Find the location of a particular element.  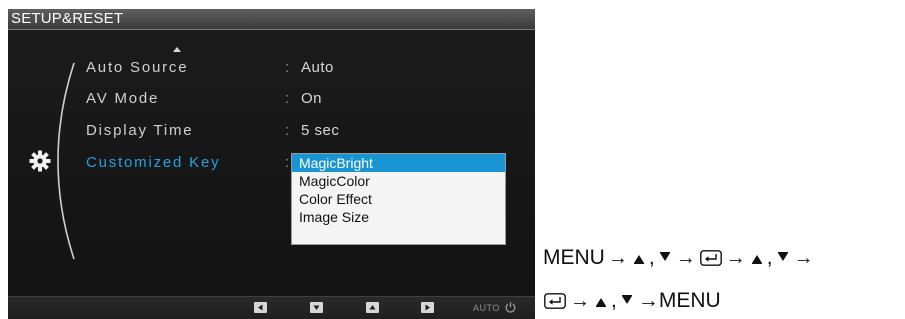

menu-item-value: On is located at coordinates (312, 98).